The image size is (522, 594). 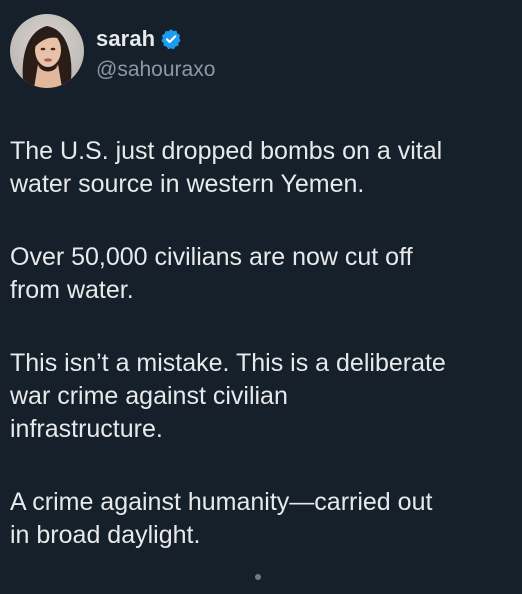 I want to click on name-row: sarah, so click(x=155, y=39).